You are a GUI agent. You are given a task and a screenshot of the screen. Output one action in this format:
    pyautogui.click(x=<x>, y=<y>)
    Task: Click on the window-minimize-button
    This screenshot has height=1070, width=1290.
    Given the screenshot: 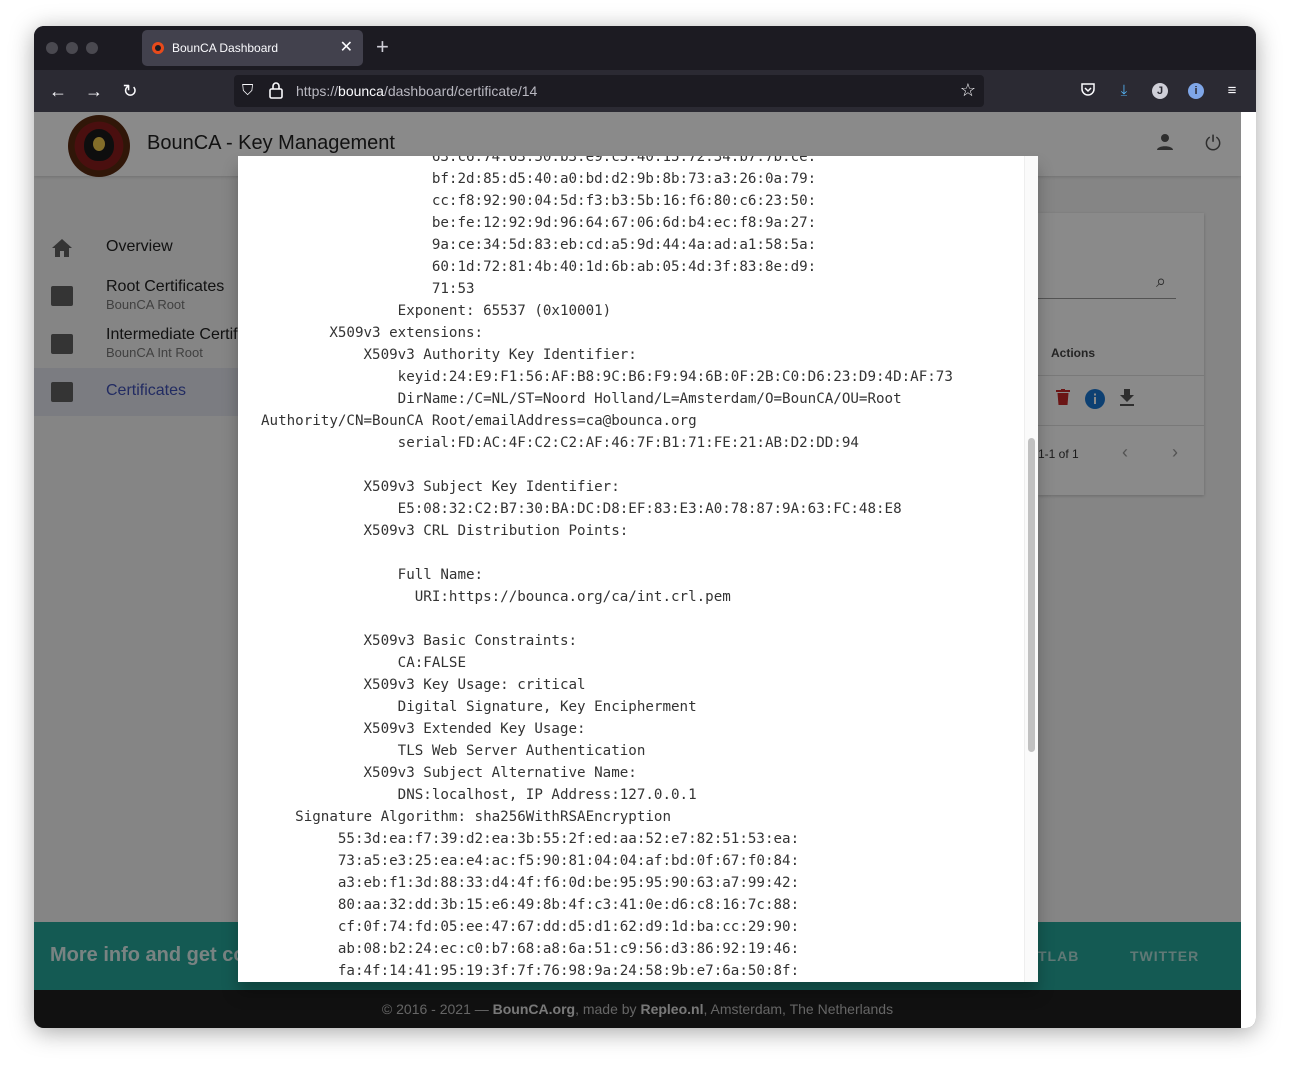 What is the action you would take?
    pyautogui.click(x=72, y=48)
    